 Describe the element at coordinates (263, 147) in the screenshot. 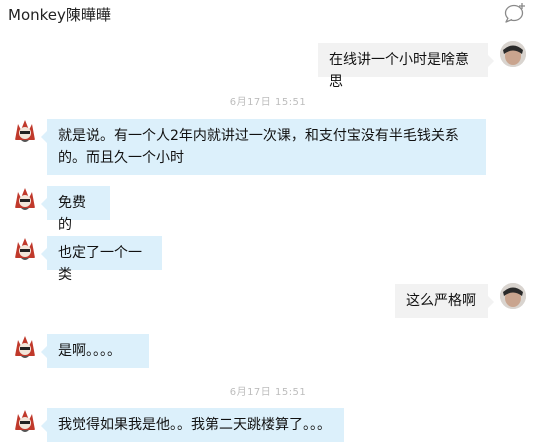

I see `message-bubble-incoming: 就是说。有一个人2年内就讲过一次课，和支付宝没有半毛钱关系的。而且久一个小时` at that location.